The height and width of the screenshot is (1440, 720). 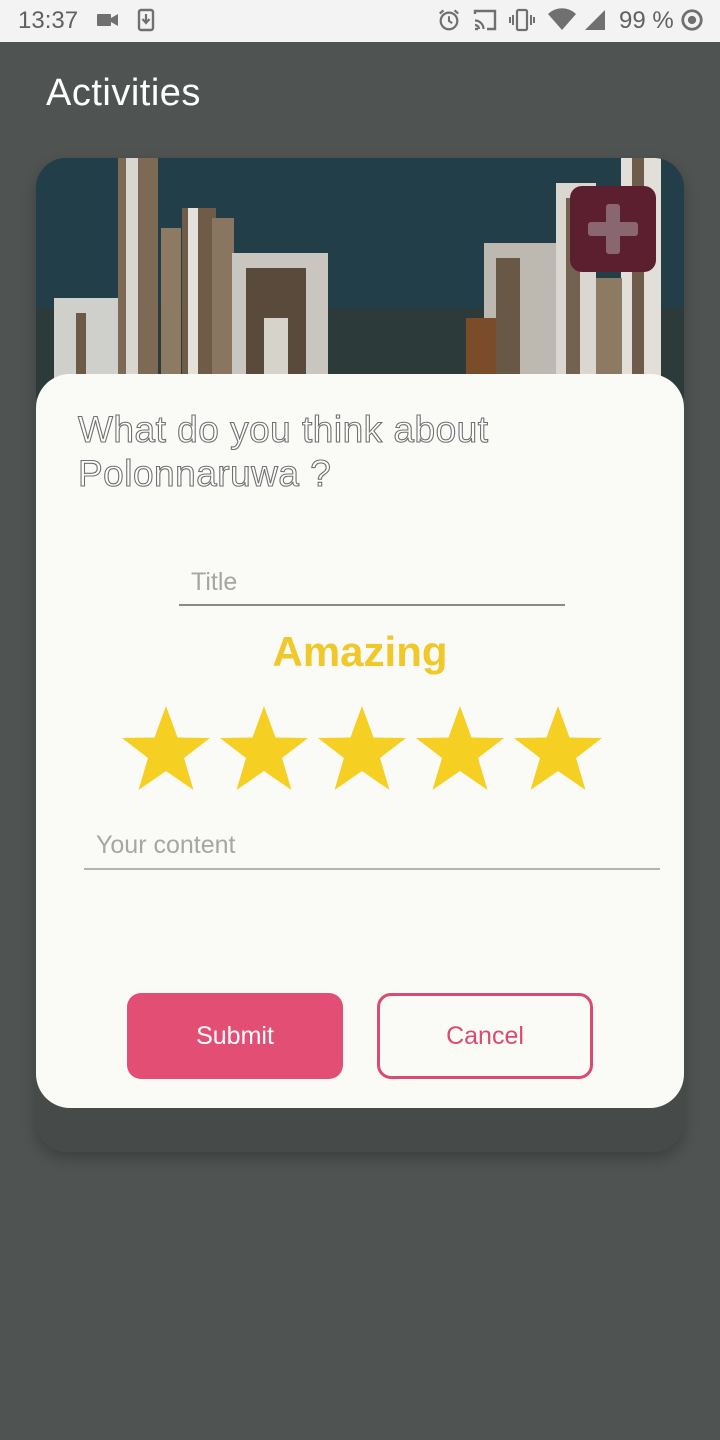 I want to click on title-input, so click(x=372, y=583).